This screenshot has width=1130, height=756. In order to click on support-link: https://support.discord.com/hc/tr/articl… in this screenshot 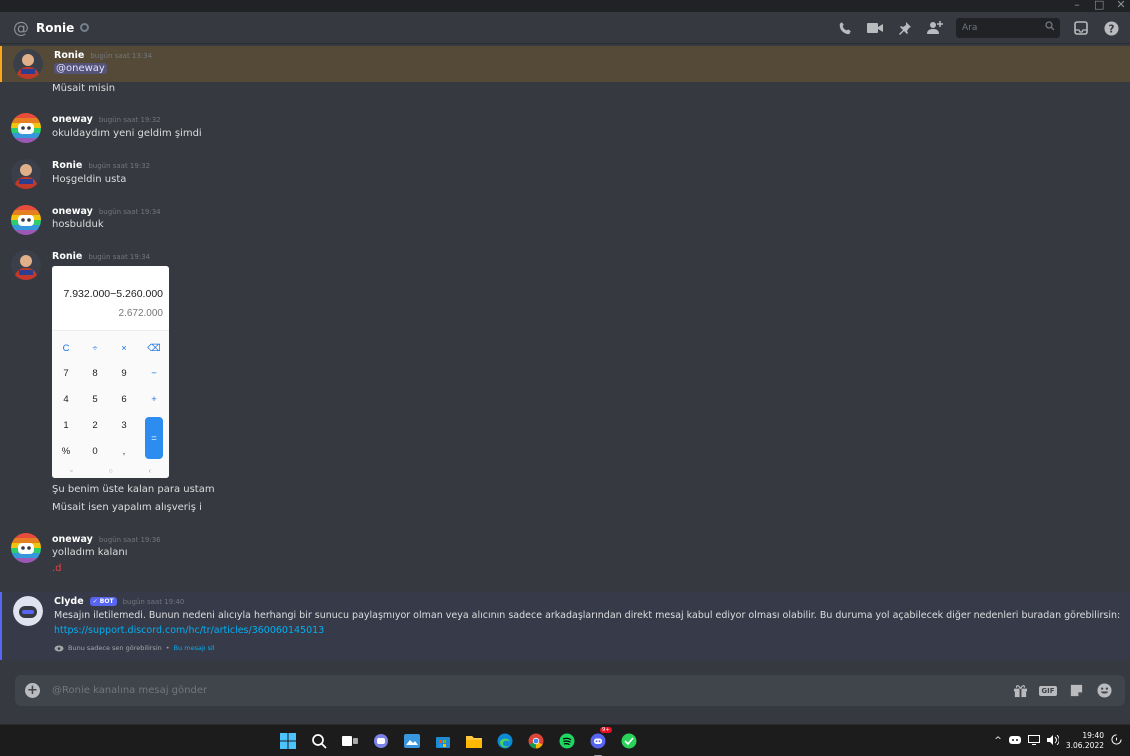, I will do `click(189, 630)`.